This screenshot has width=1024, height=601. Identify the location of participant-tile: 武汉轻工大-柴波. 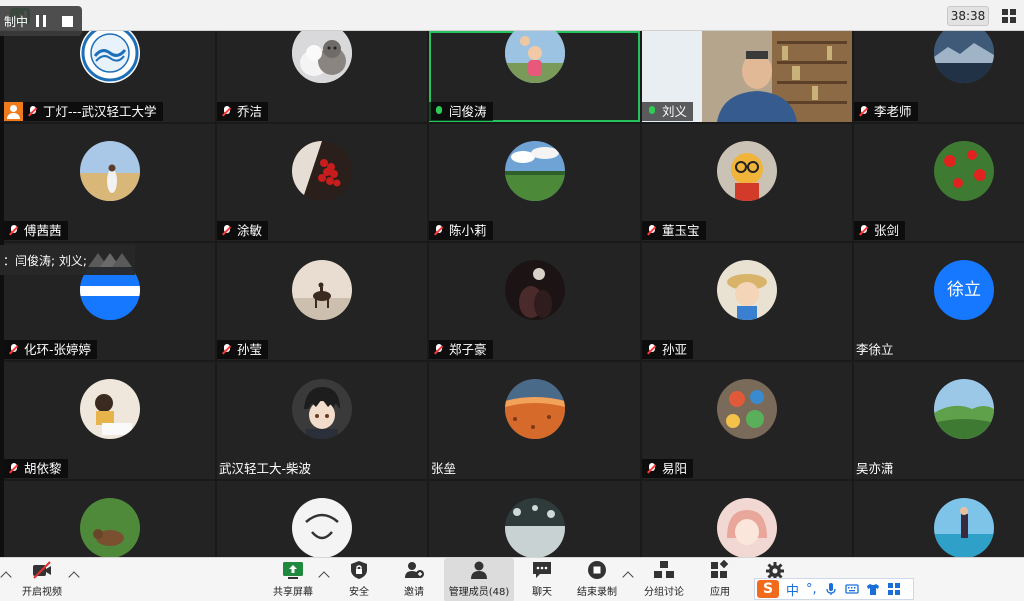
(322, 420).